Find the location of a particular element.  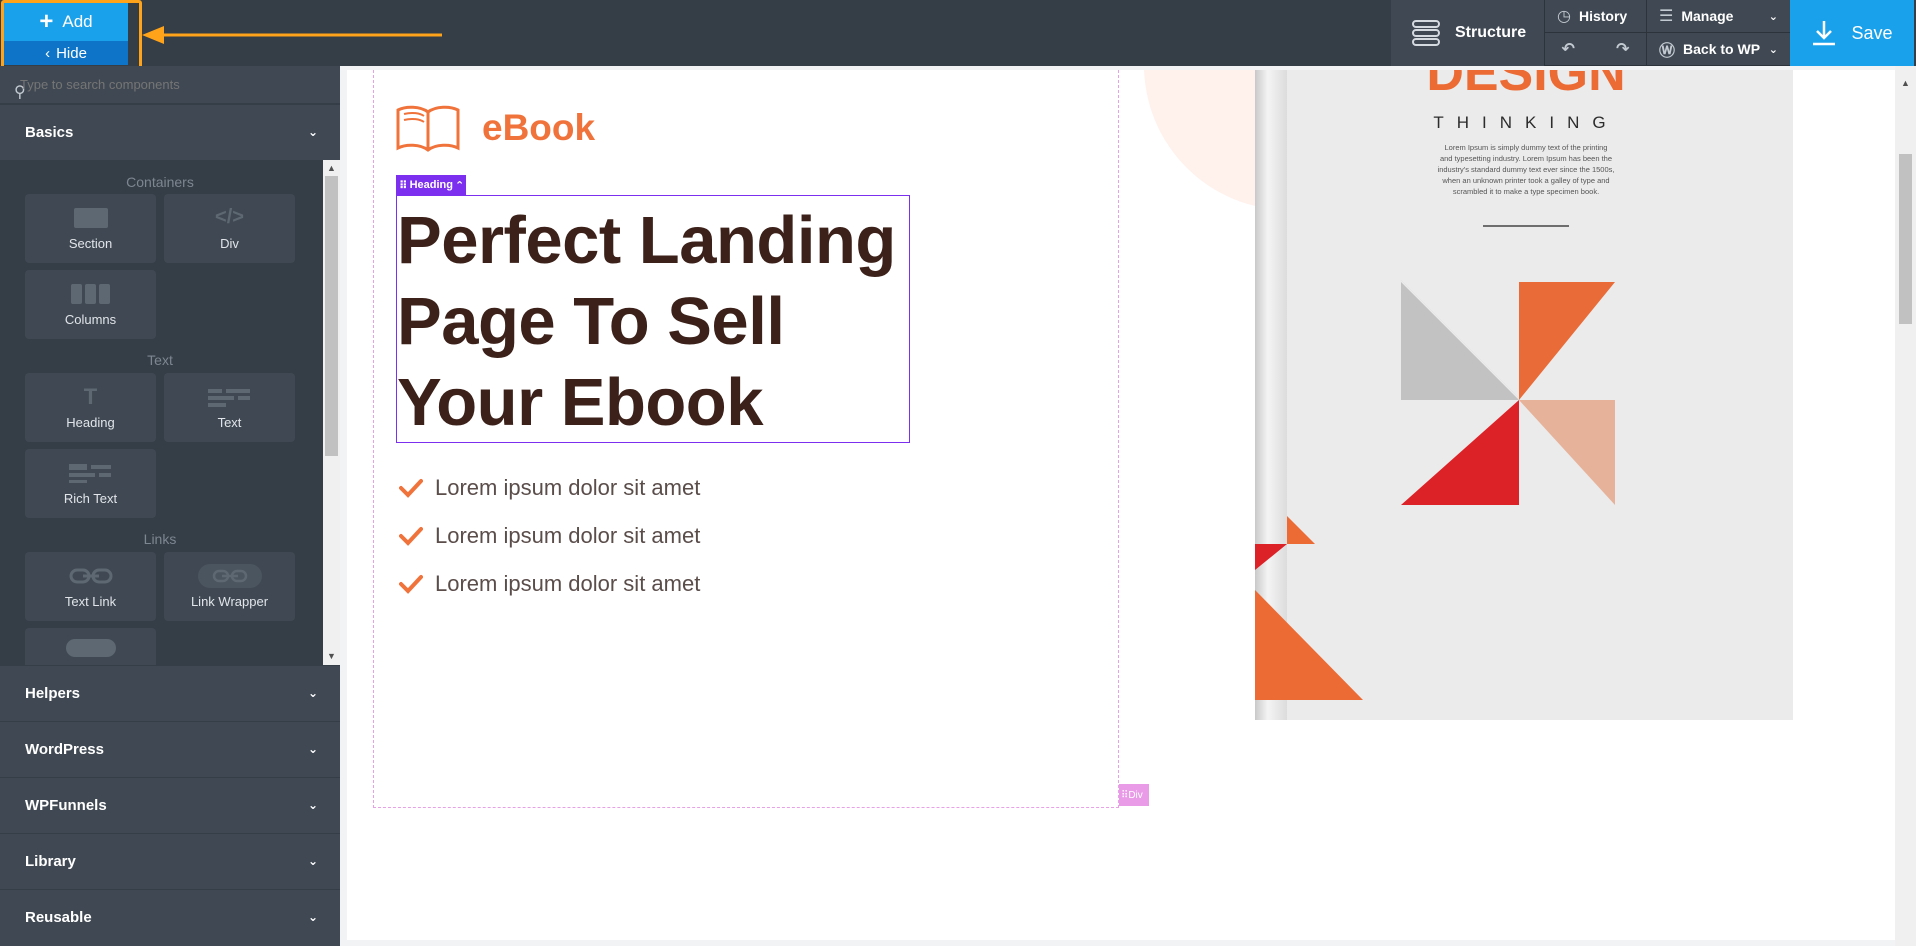

section-title-text: Text is located at coordinates (160, 360).